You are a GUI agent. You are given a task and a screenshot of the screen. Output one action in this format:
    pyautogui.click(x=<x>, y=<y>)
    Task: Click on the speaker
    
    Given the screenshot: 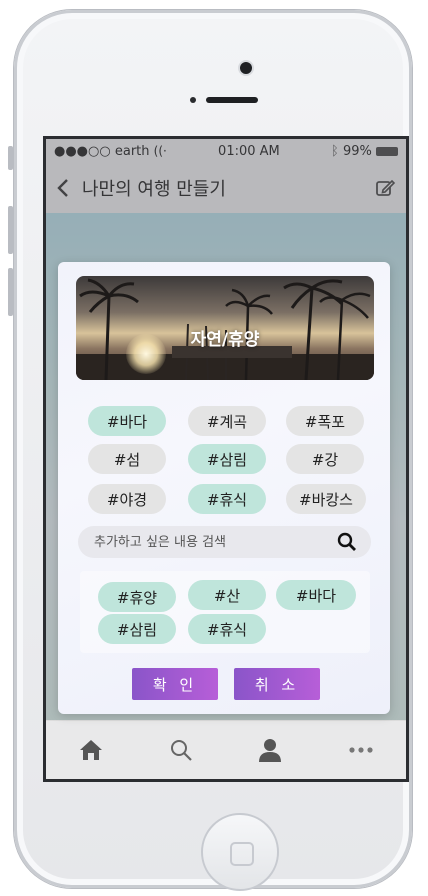 What is the action you would take?
    pyautogui.click(x=232, y=100)
    